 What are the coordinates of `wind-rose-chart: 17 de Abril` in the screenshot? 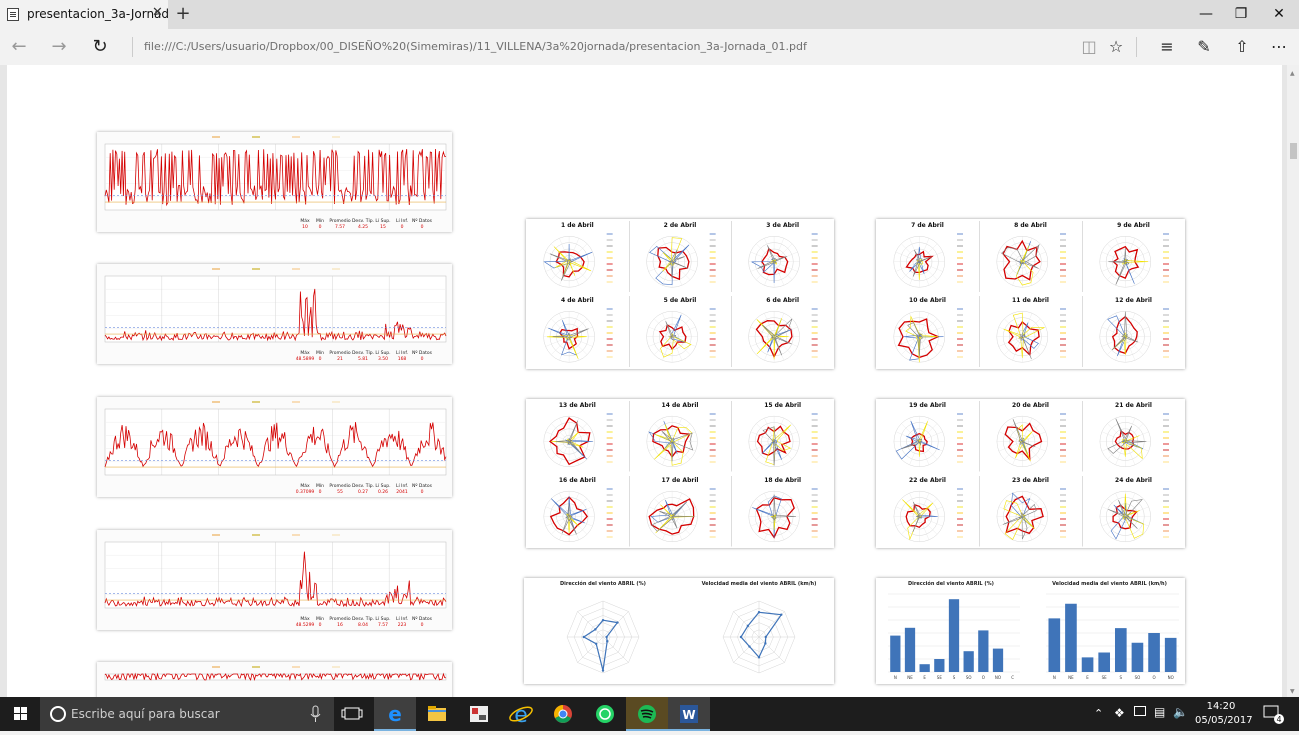 It's located at (680, 511).